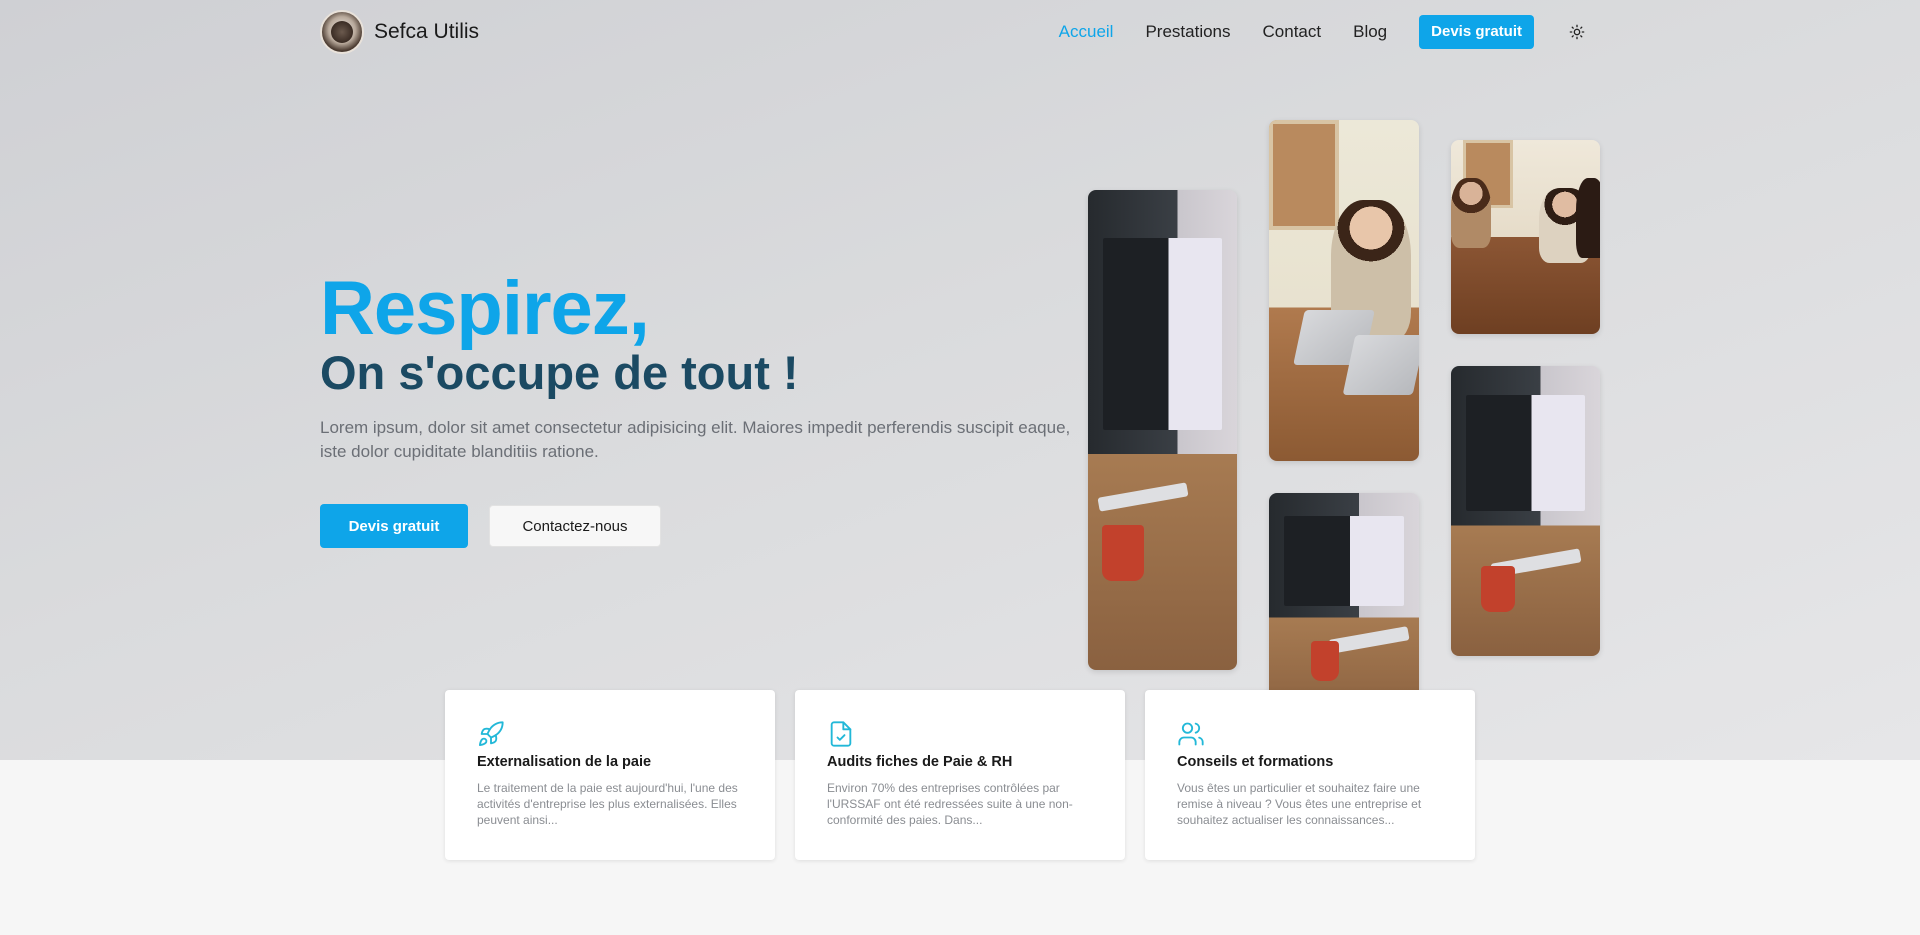 This screenshot has width=1920, height=935. Describe the element at coordinates (394, 526) in the screenshot. I see `devis-gratuit-button: Devis gratuit` at that location.